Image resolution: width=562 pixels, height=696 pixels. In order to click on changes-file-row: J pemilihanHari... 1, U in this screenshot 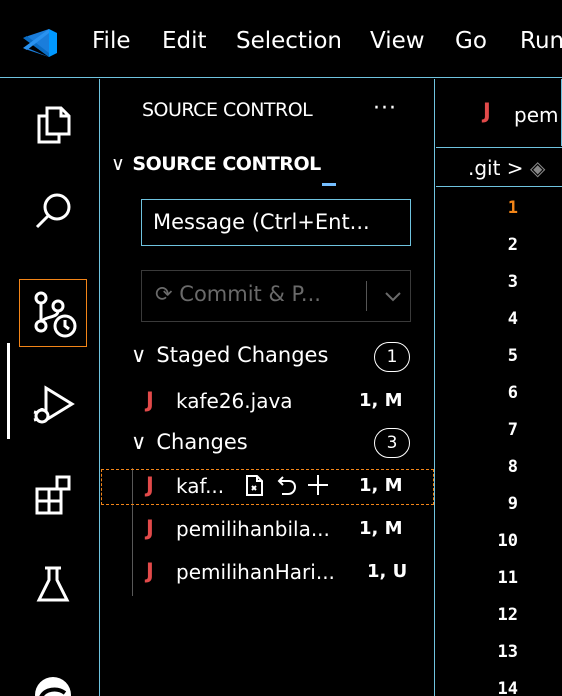, I will do `click(267, 573)`.